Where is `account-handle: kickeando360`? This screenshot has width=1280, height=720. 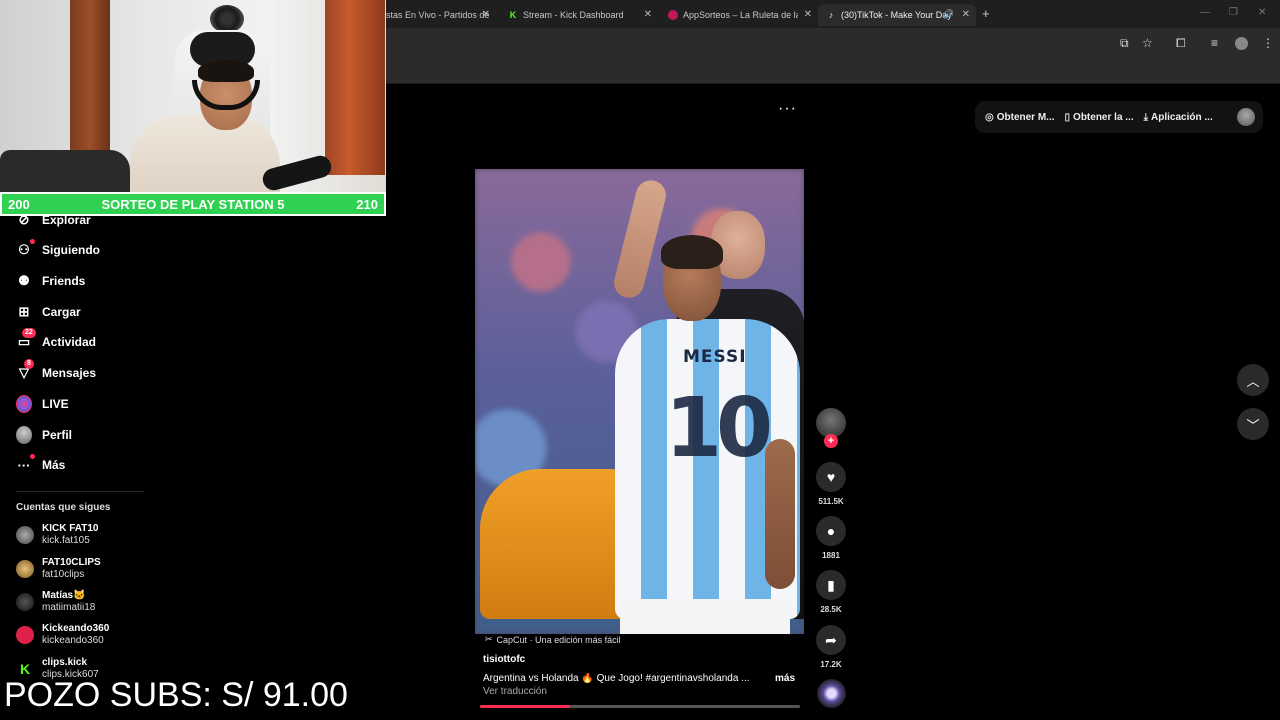 account-handle: kickeando360 is located at coordinates (73, 640).